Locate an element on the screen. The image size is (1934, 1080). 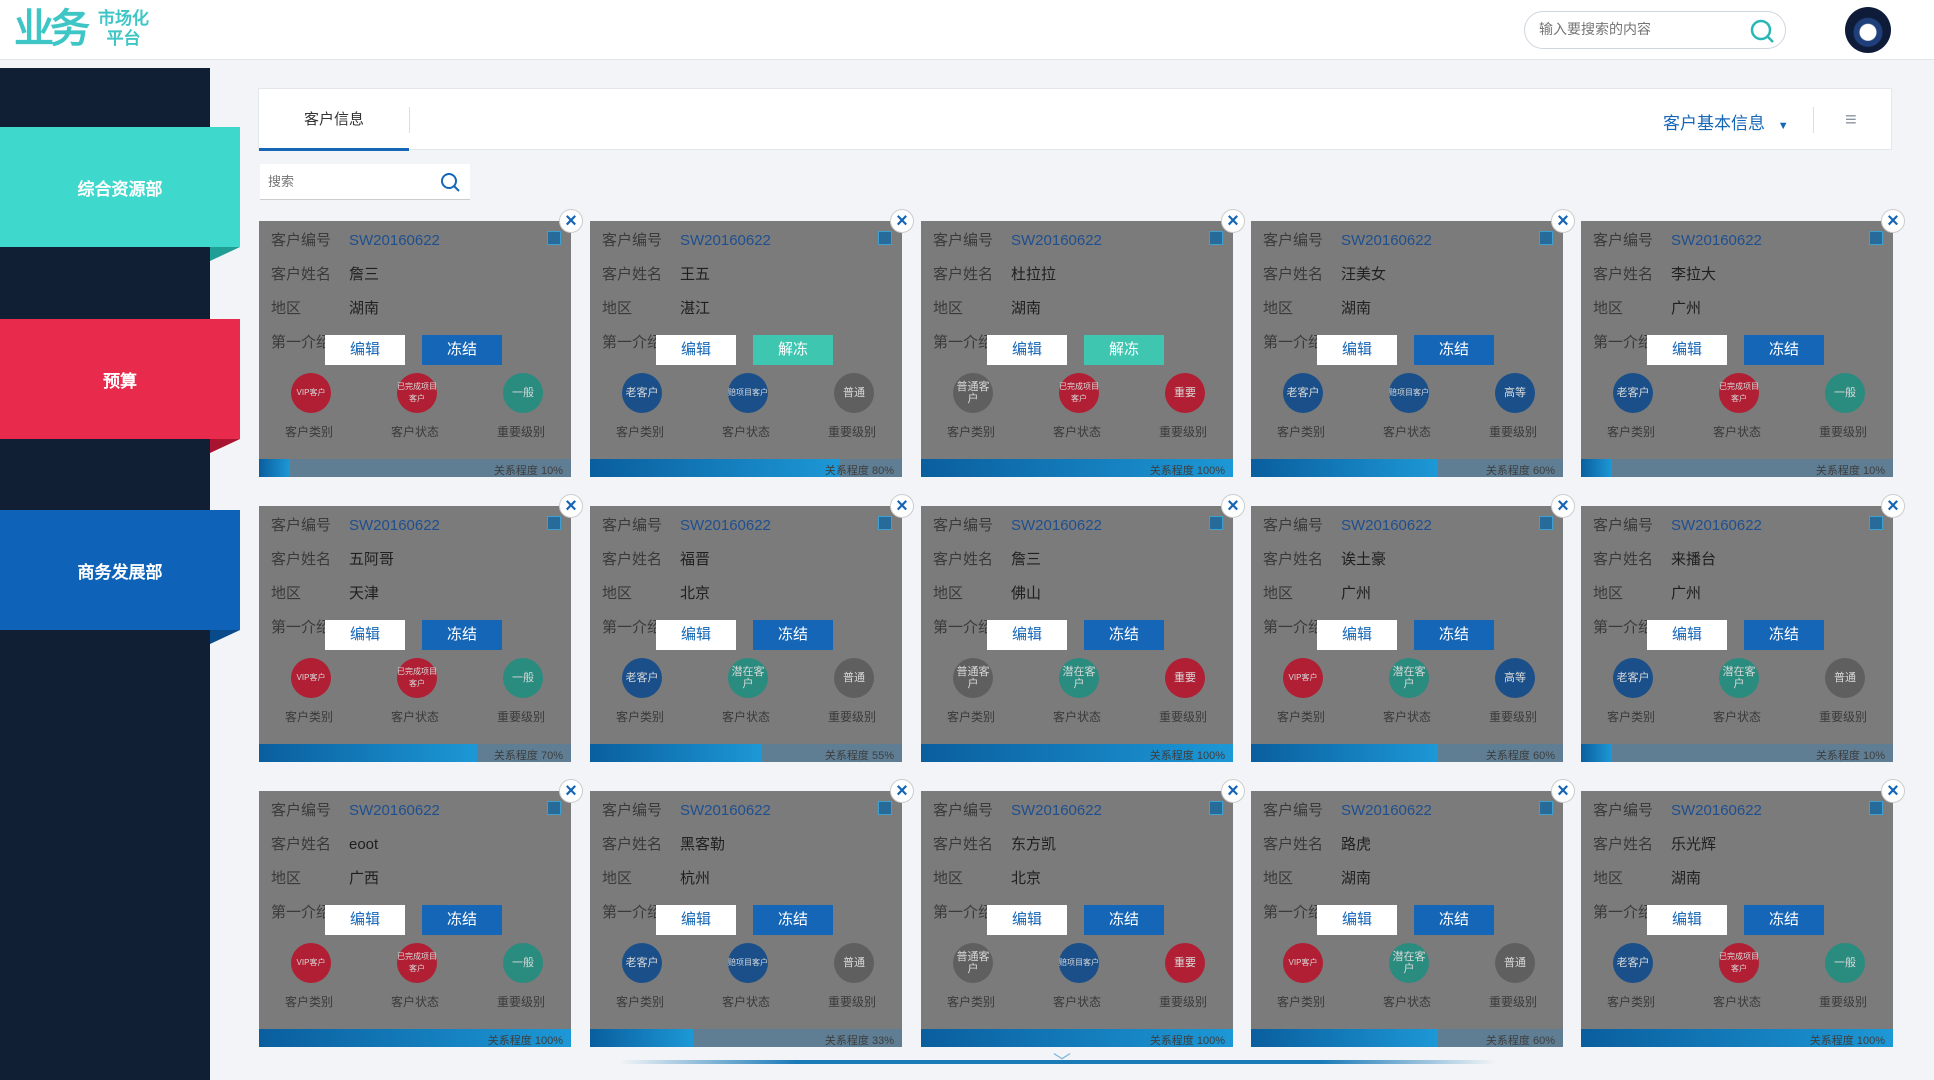
category-badge: VIP客户 is located at coordinates (311, 963).